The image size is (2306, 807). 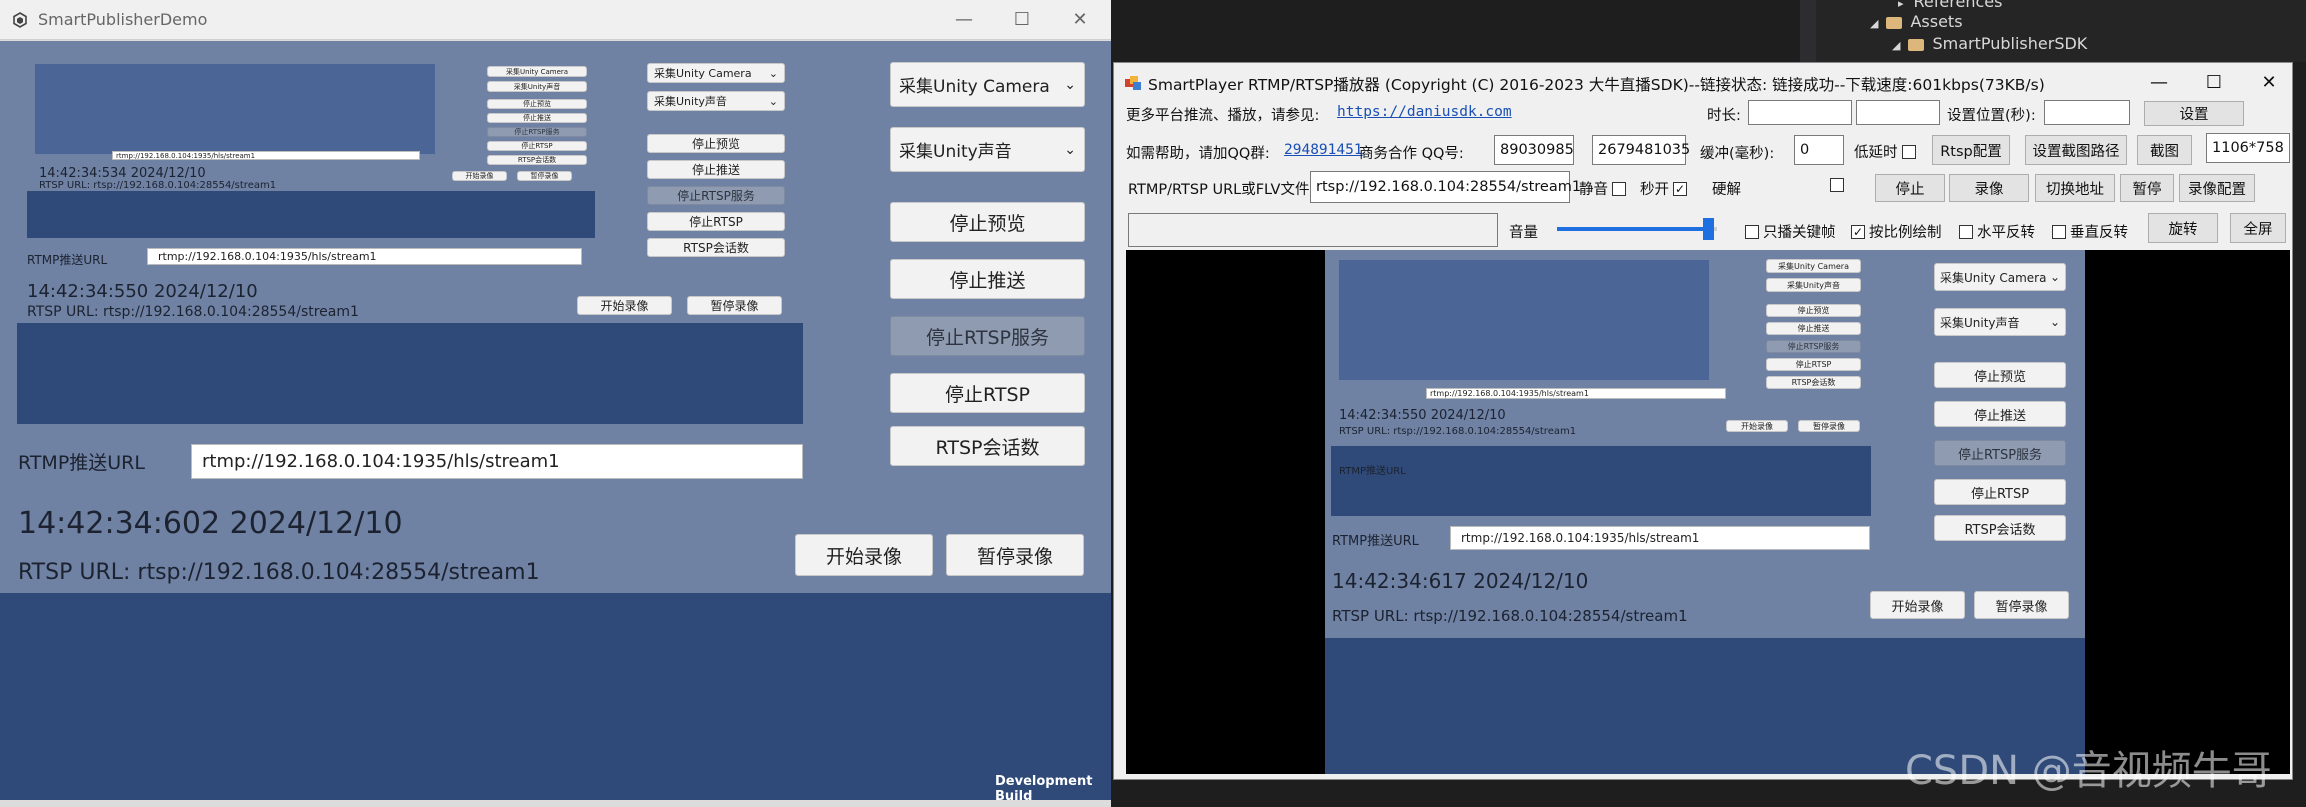 What do you see at coordinates (1813, 346) in the screenshot?
I see `frame-nested-stop-rtsp-service: 停止RTSP服务` at bounding box center [1813, 346].